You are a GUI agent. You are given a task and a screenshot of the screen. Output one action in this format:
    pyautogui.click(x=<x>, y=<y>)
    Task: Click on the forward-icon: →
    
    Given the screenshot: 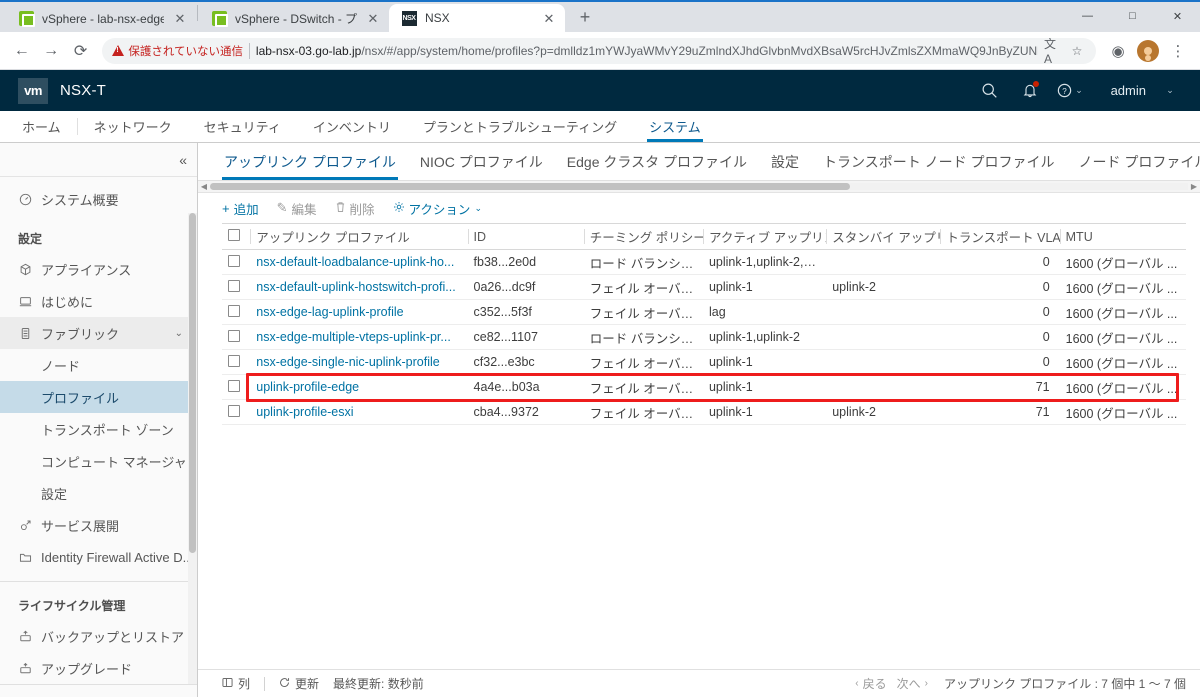 What is the action you would take?
    pyautogui.click(x=50, y=51)
    